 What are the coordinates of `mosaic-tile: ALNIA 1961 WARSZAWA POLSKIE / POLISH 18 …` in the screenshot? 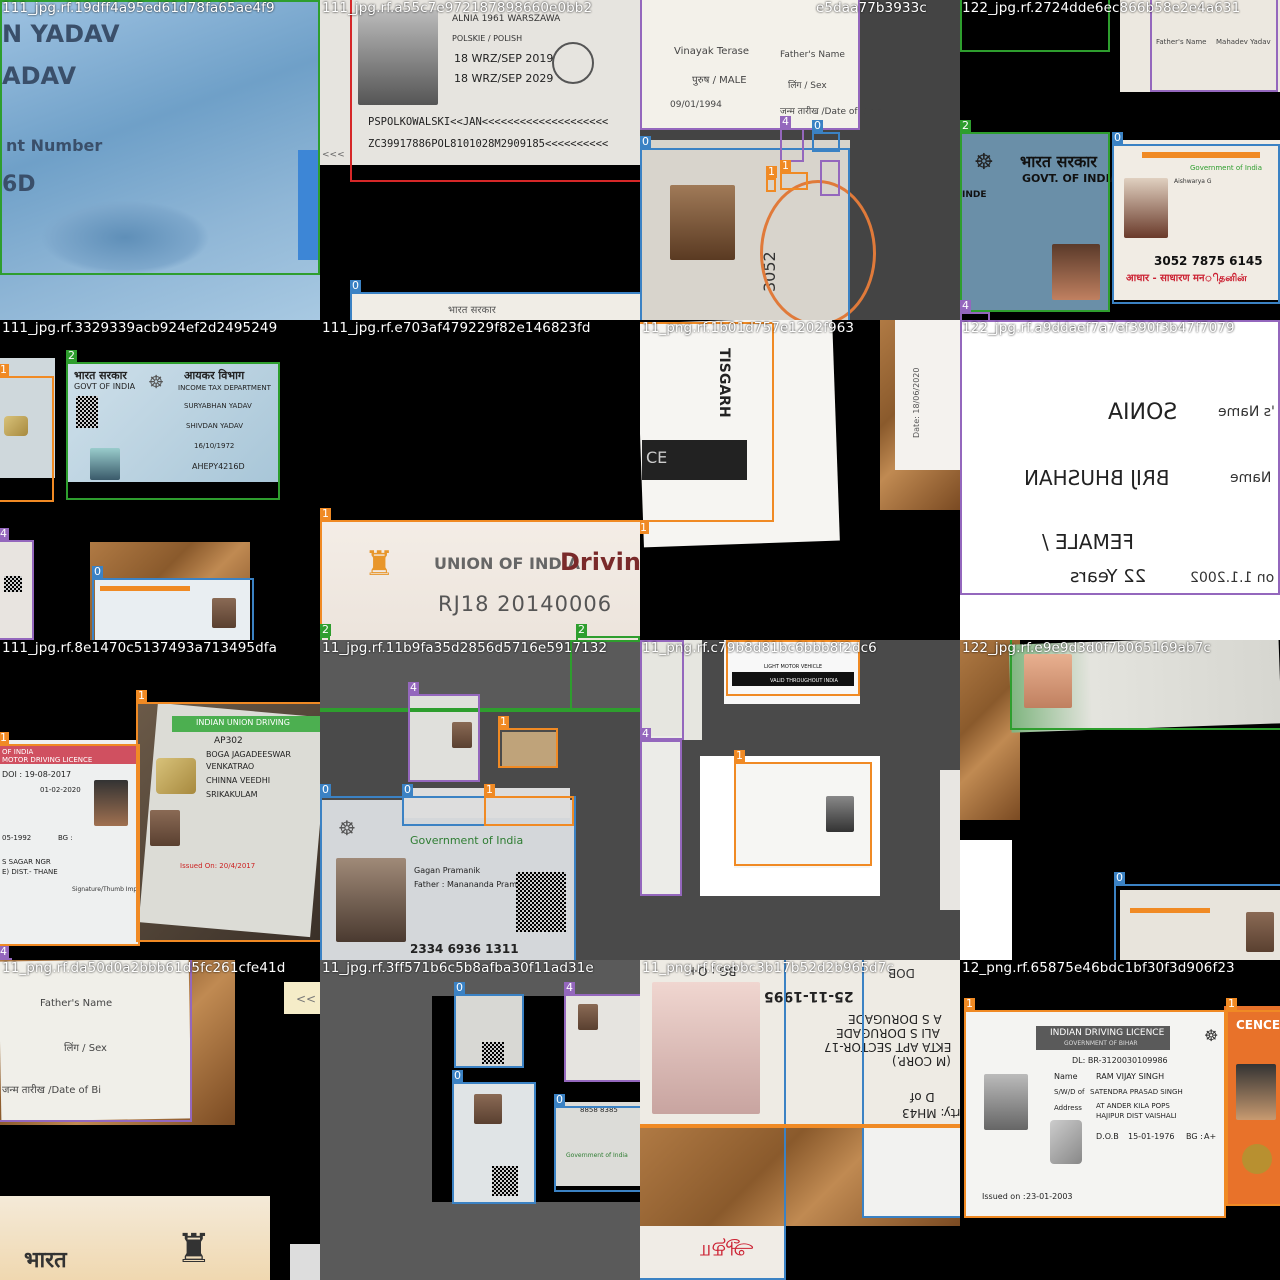 It's located at (480, 160).